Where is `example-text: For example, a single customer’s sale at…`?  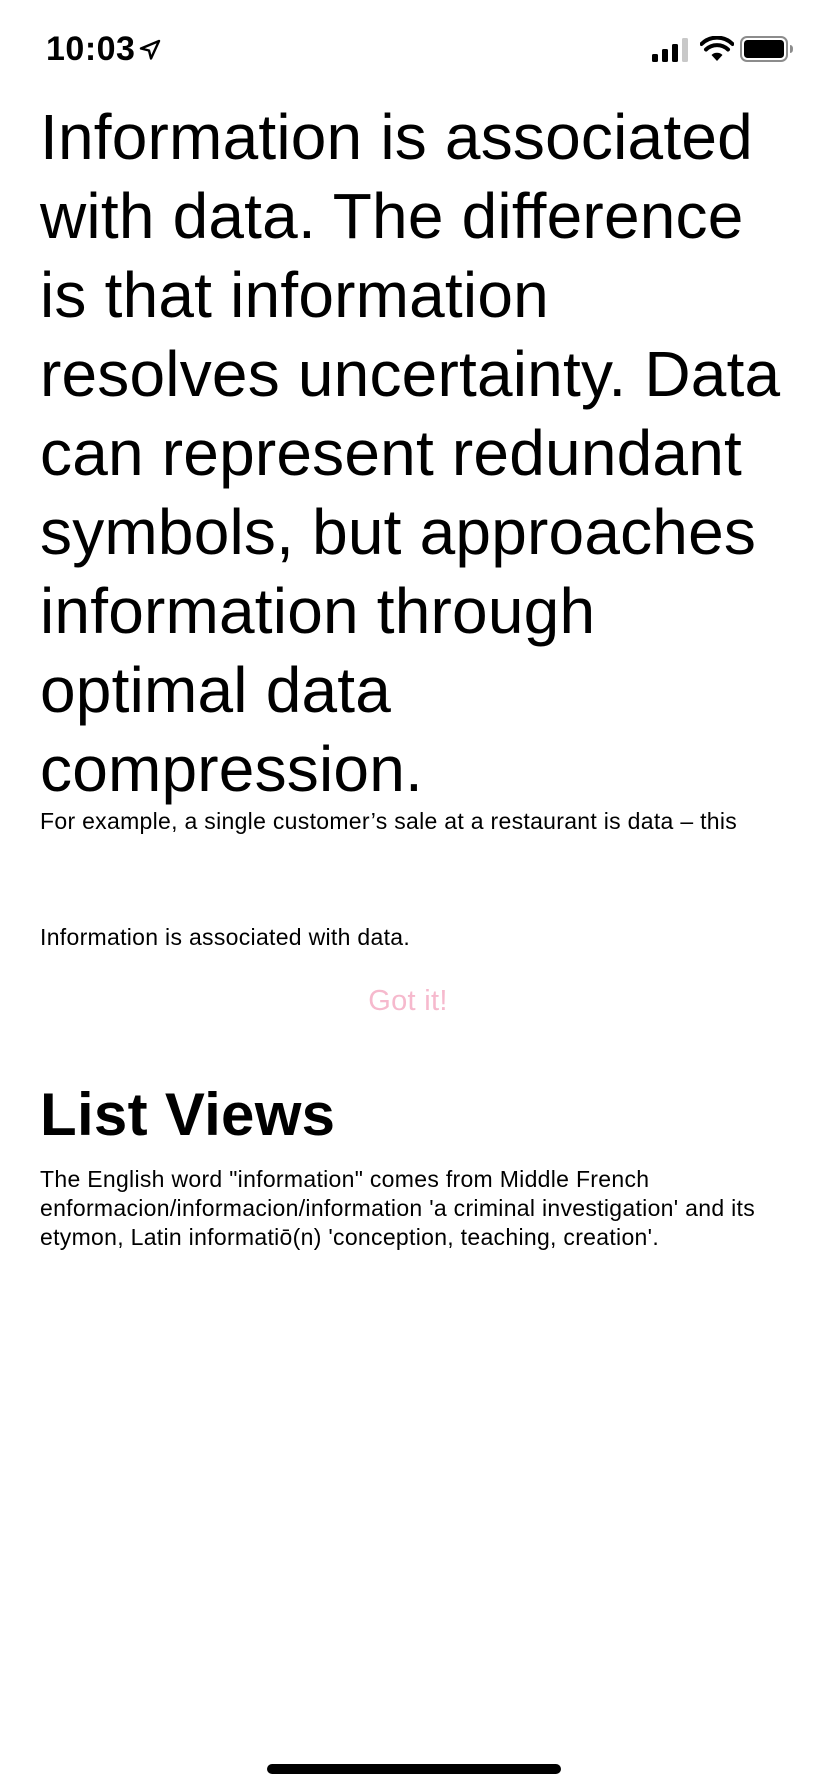
example-text: For example, a single customer’s sale at… is located at coordinates (389, 821).